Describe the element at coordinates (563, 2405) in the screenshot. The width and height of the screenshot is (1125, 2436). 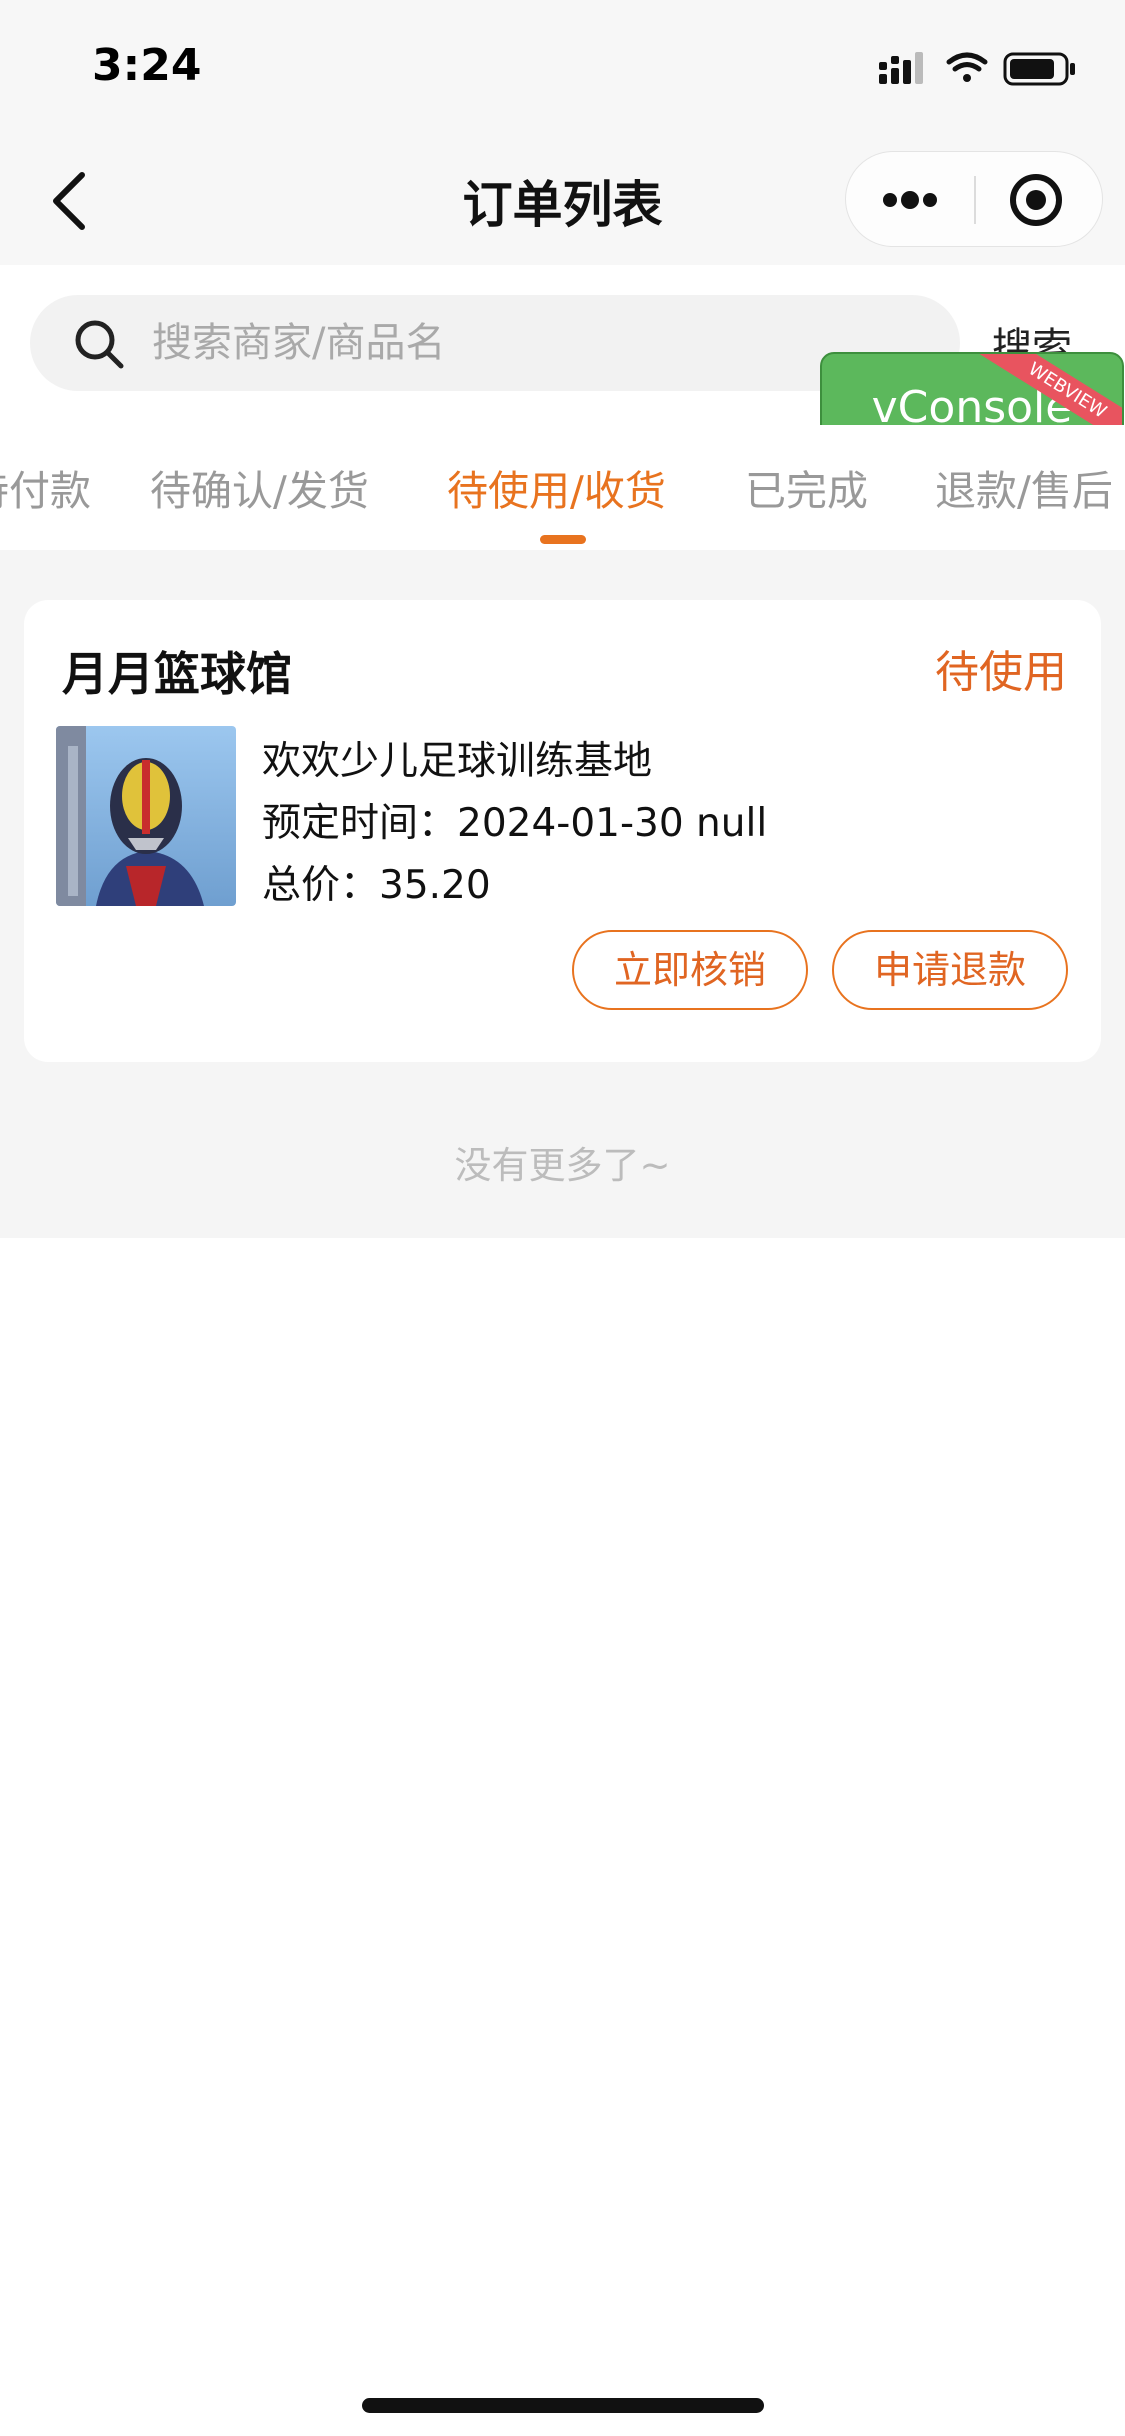
I see `home-indicator` at that location.